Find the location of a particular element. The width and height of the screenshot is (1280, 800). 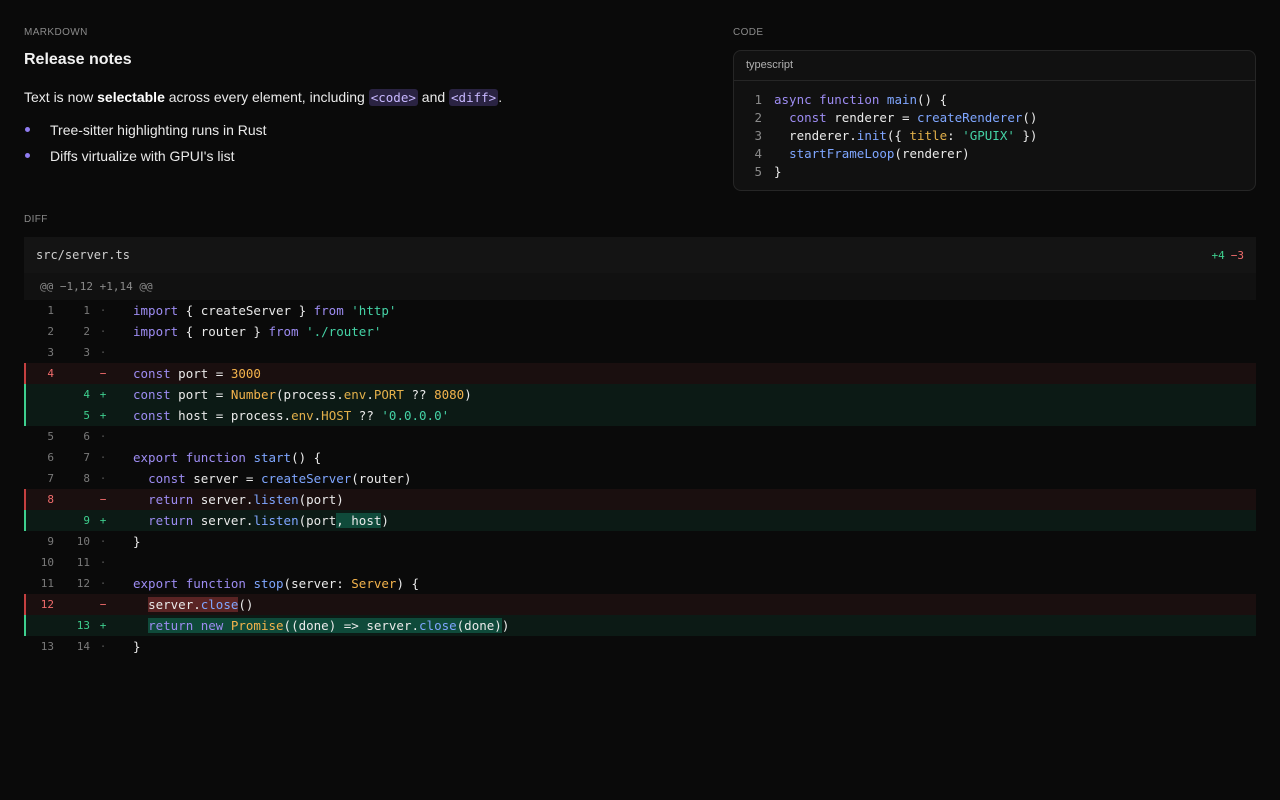

markdown-title: Release notes is located at coordinates (78, 59).